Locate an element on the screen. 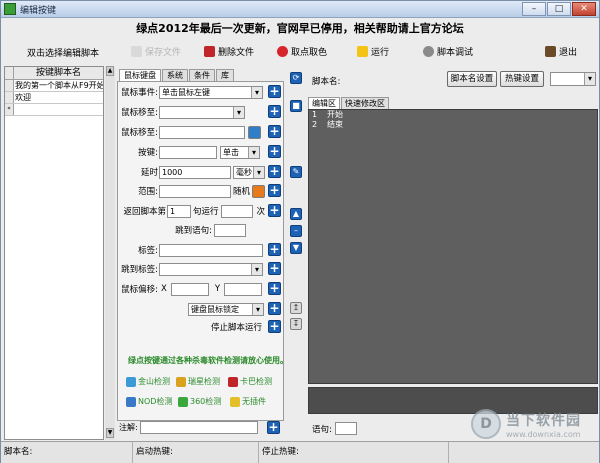  new-script-row: * is located at coordinates (54, 110).